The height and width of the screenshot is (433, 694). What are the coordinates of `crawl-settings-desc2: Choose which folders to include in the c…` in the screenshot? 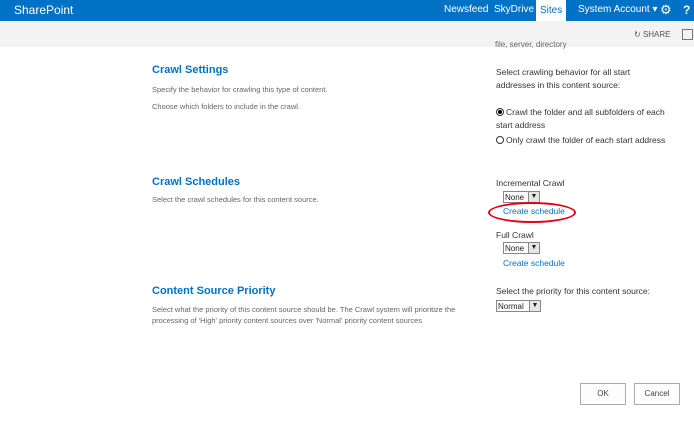 It's located at (226, 106).